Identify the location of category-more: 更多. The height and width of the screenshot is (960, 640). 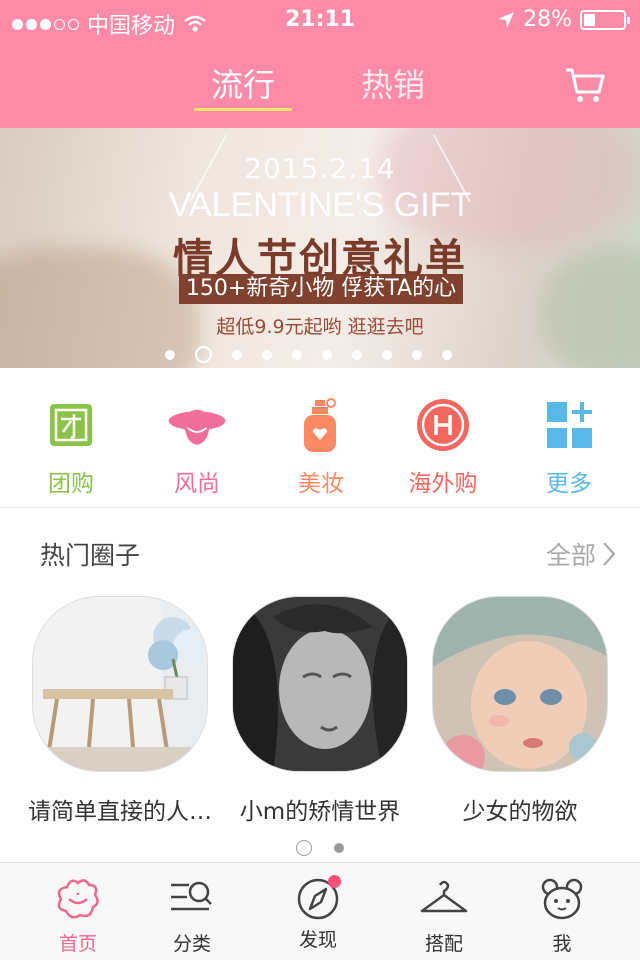
(569, 448).